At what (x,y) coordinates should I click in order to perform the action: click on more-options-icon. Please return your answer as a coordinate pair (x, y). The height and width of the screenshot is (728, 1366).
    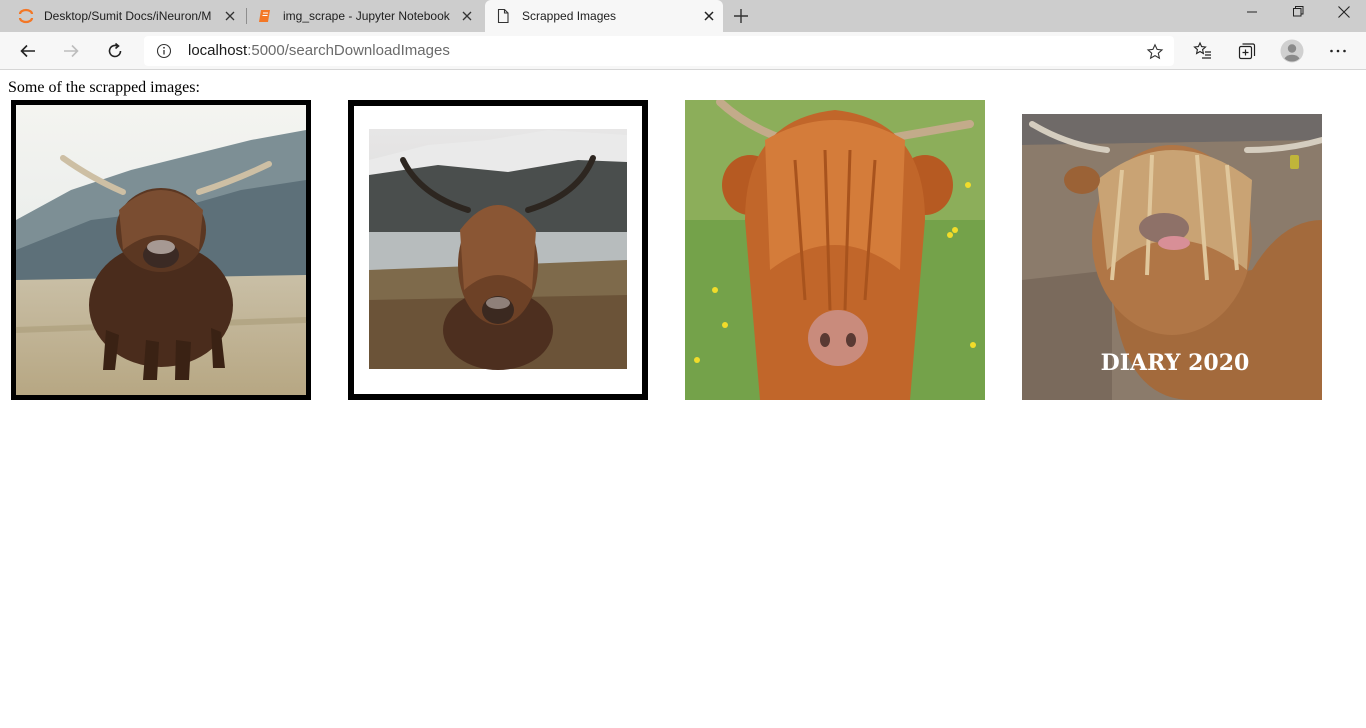
    Looking at the image, I should click on (1338, 51).